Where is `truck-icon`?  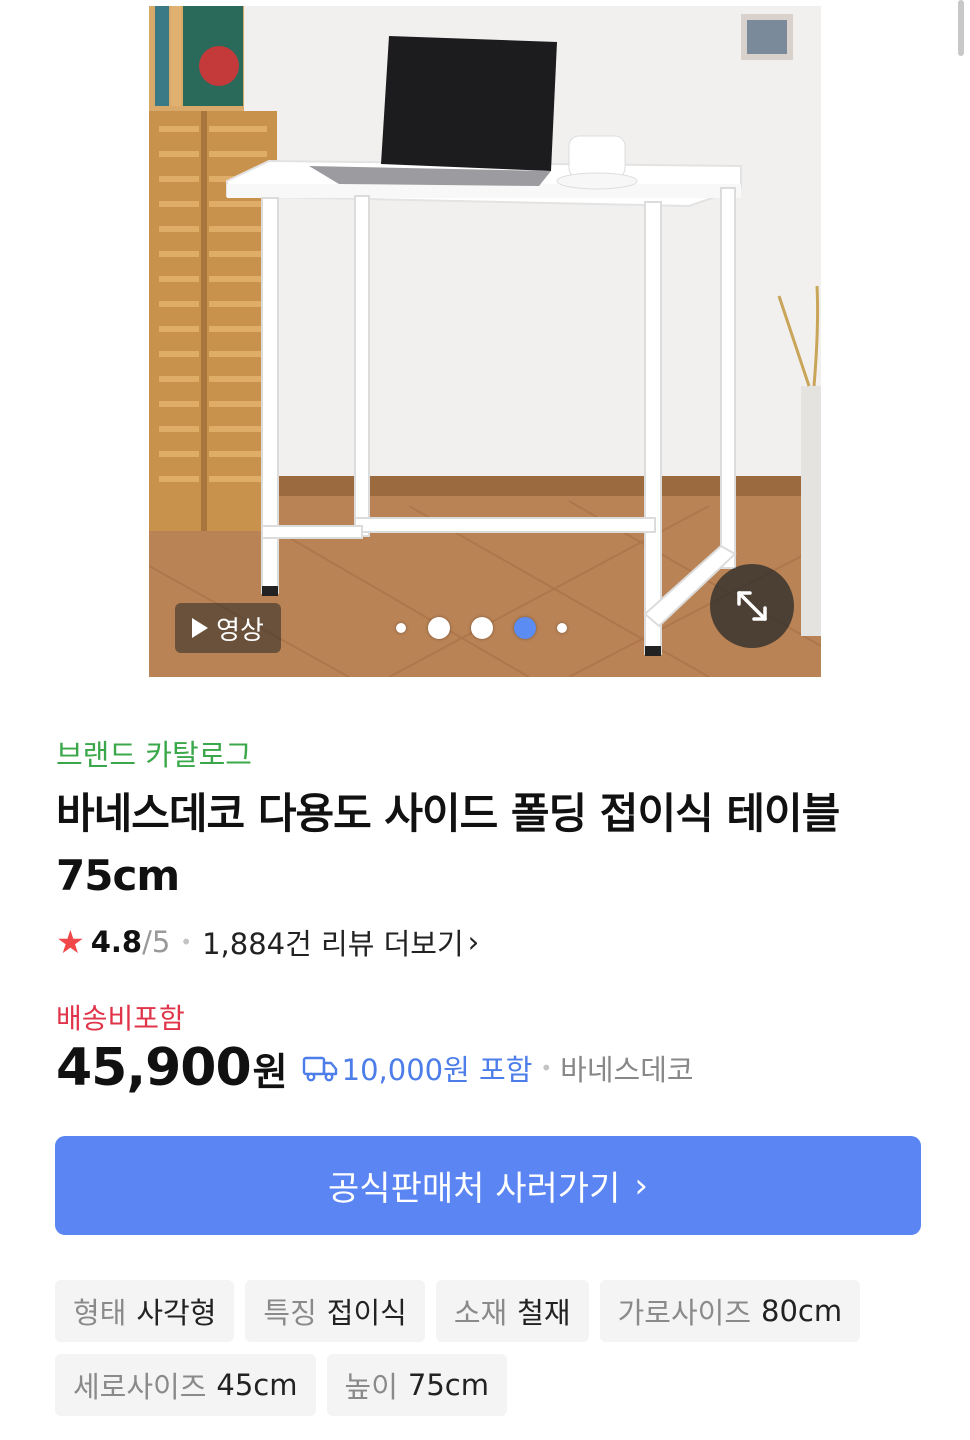 truck-icon is located at coordinates (320, 1068).